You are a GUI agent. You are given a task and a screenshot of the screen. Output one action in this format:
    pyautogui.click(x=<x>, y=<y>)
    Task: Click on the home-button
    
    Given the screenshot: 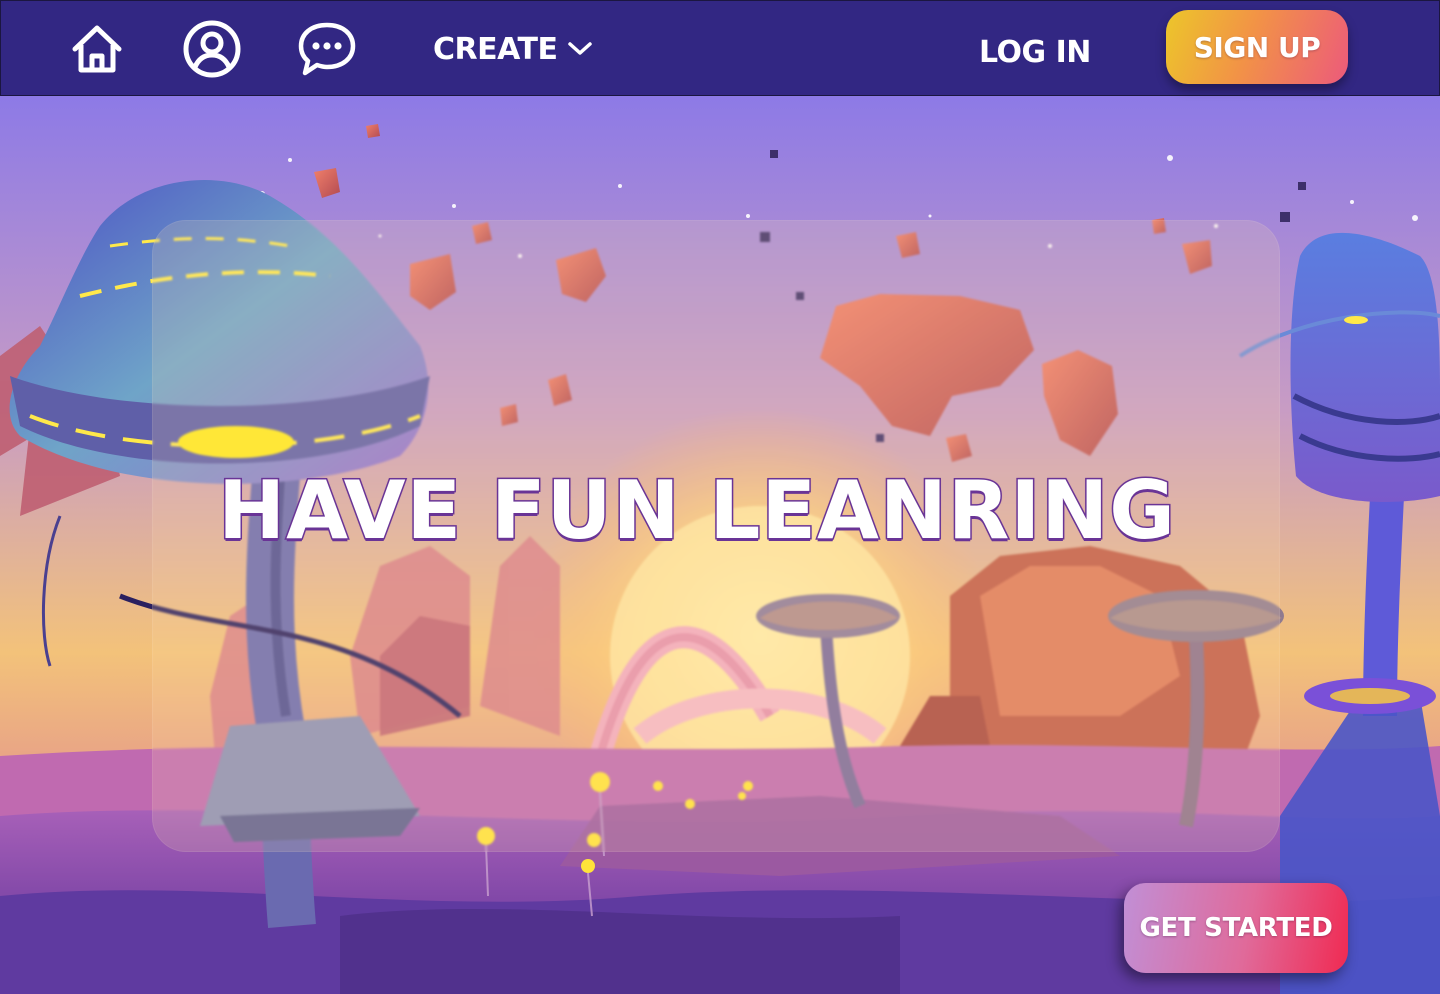 What is the action you would take?
    pyautogui.click(x=97, y=49)
    